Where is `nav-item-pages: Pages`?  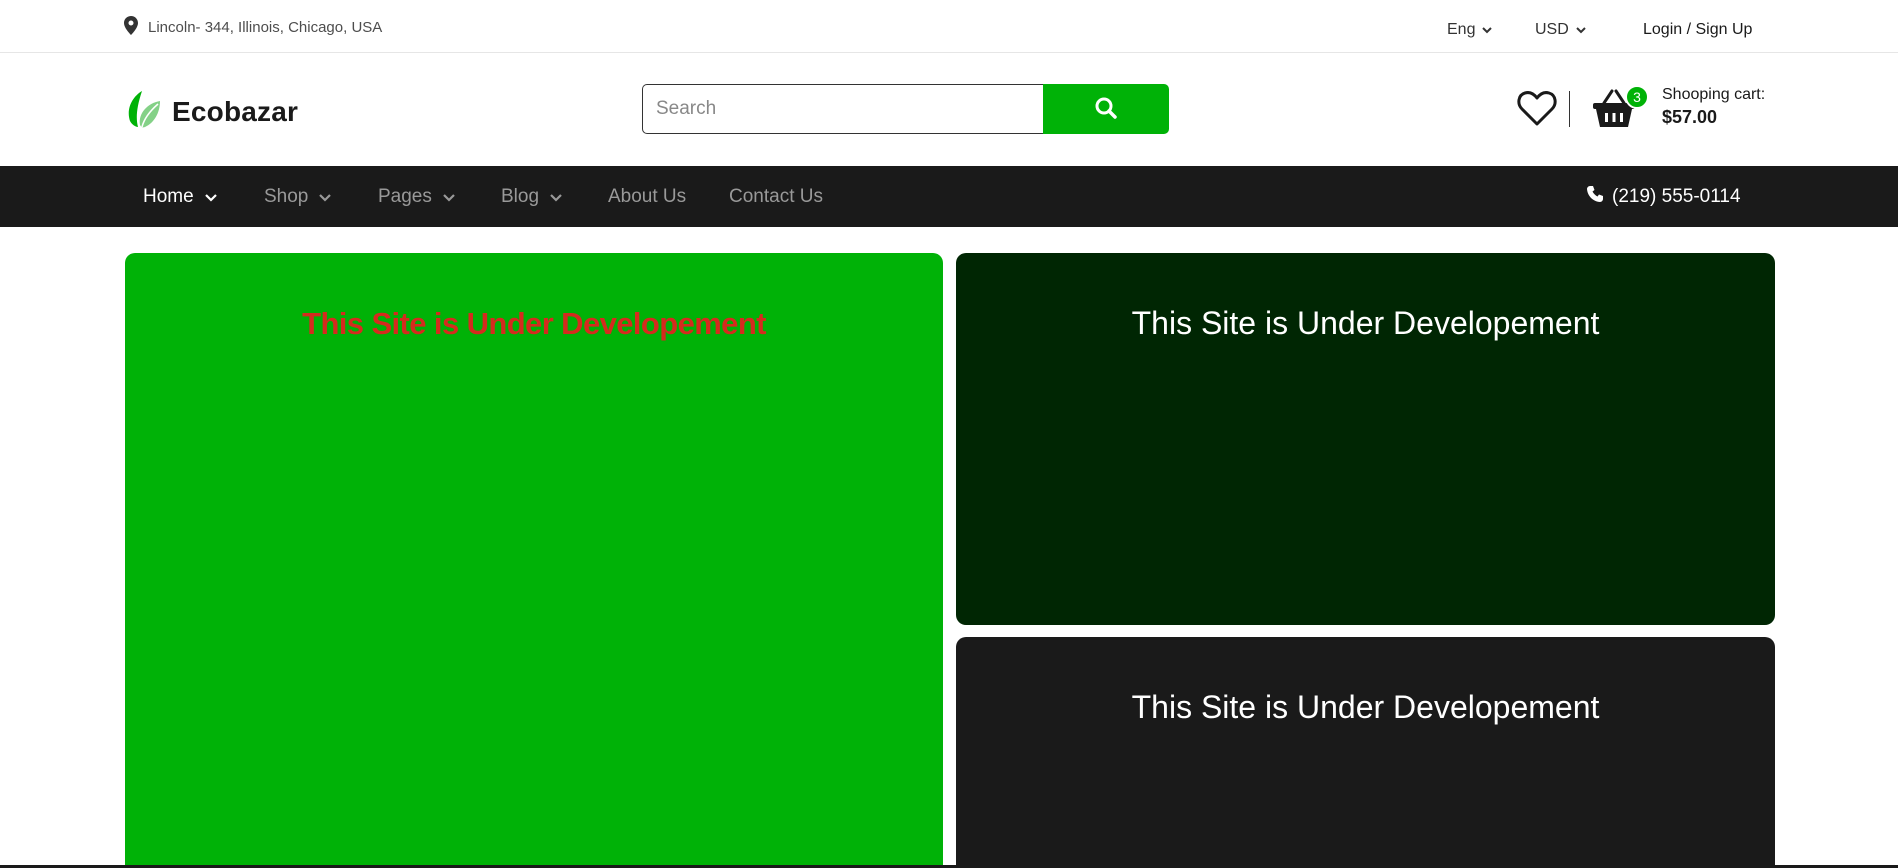 nav-item-pages: Pages is located at coordinates (417, 196).